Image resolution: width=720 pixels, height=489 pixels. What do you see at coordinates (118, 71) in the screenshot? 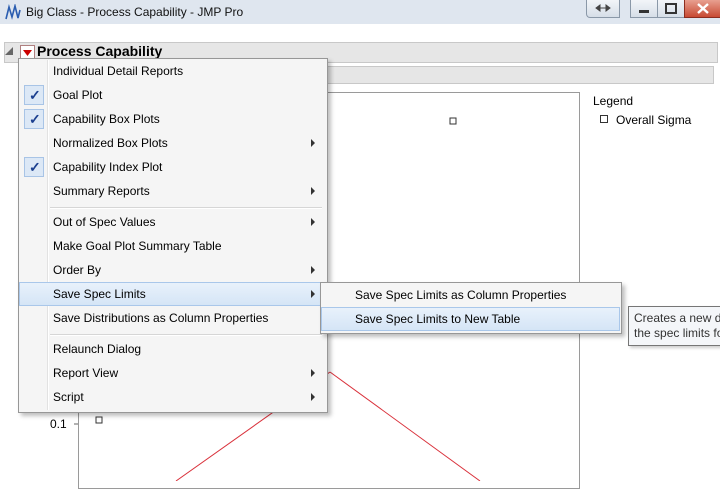
I see `menu-item-label: Individual Detail Reports` at bounding box center [118, 71].